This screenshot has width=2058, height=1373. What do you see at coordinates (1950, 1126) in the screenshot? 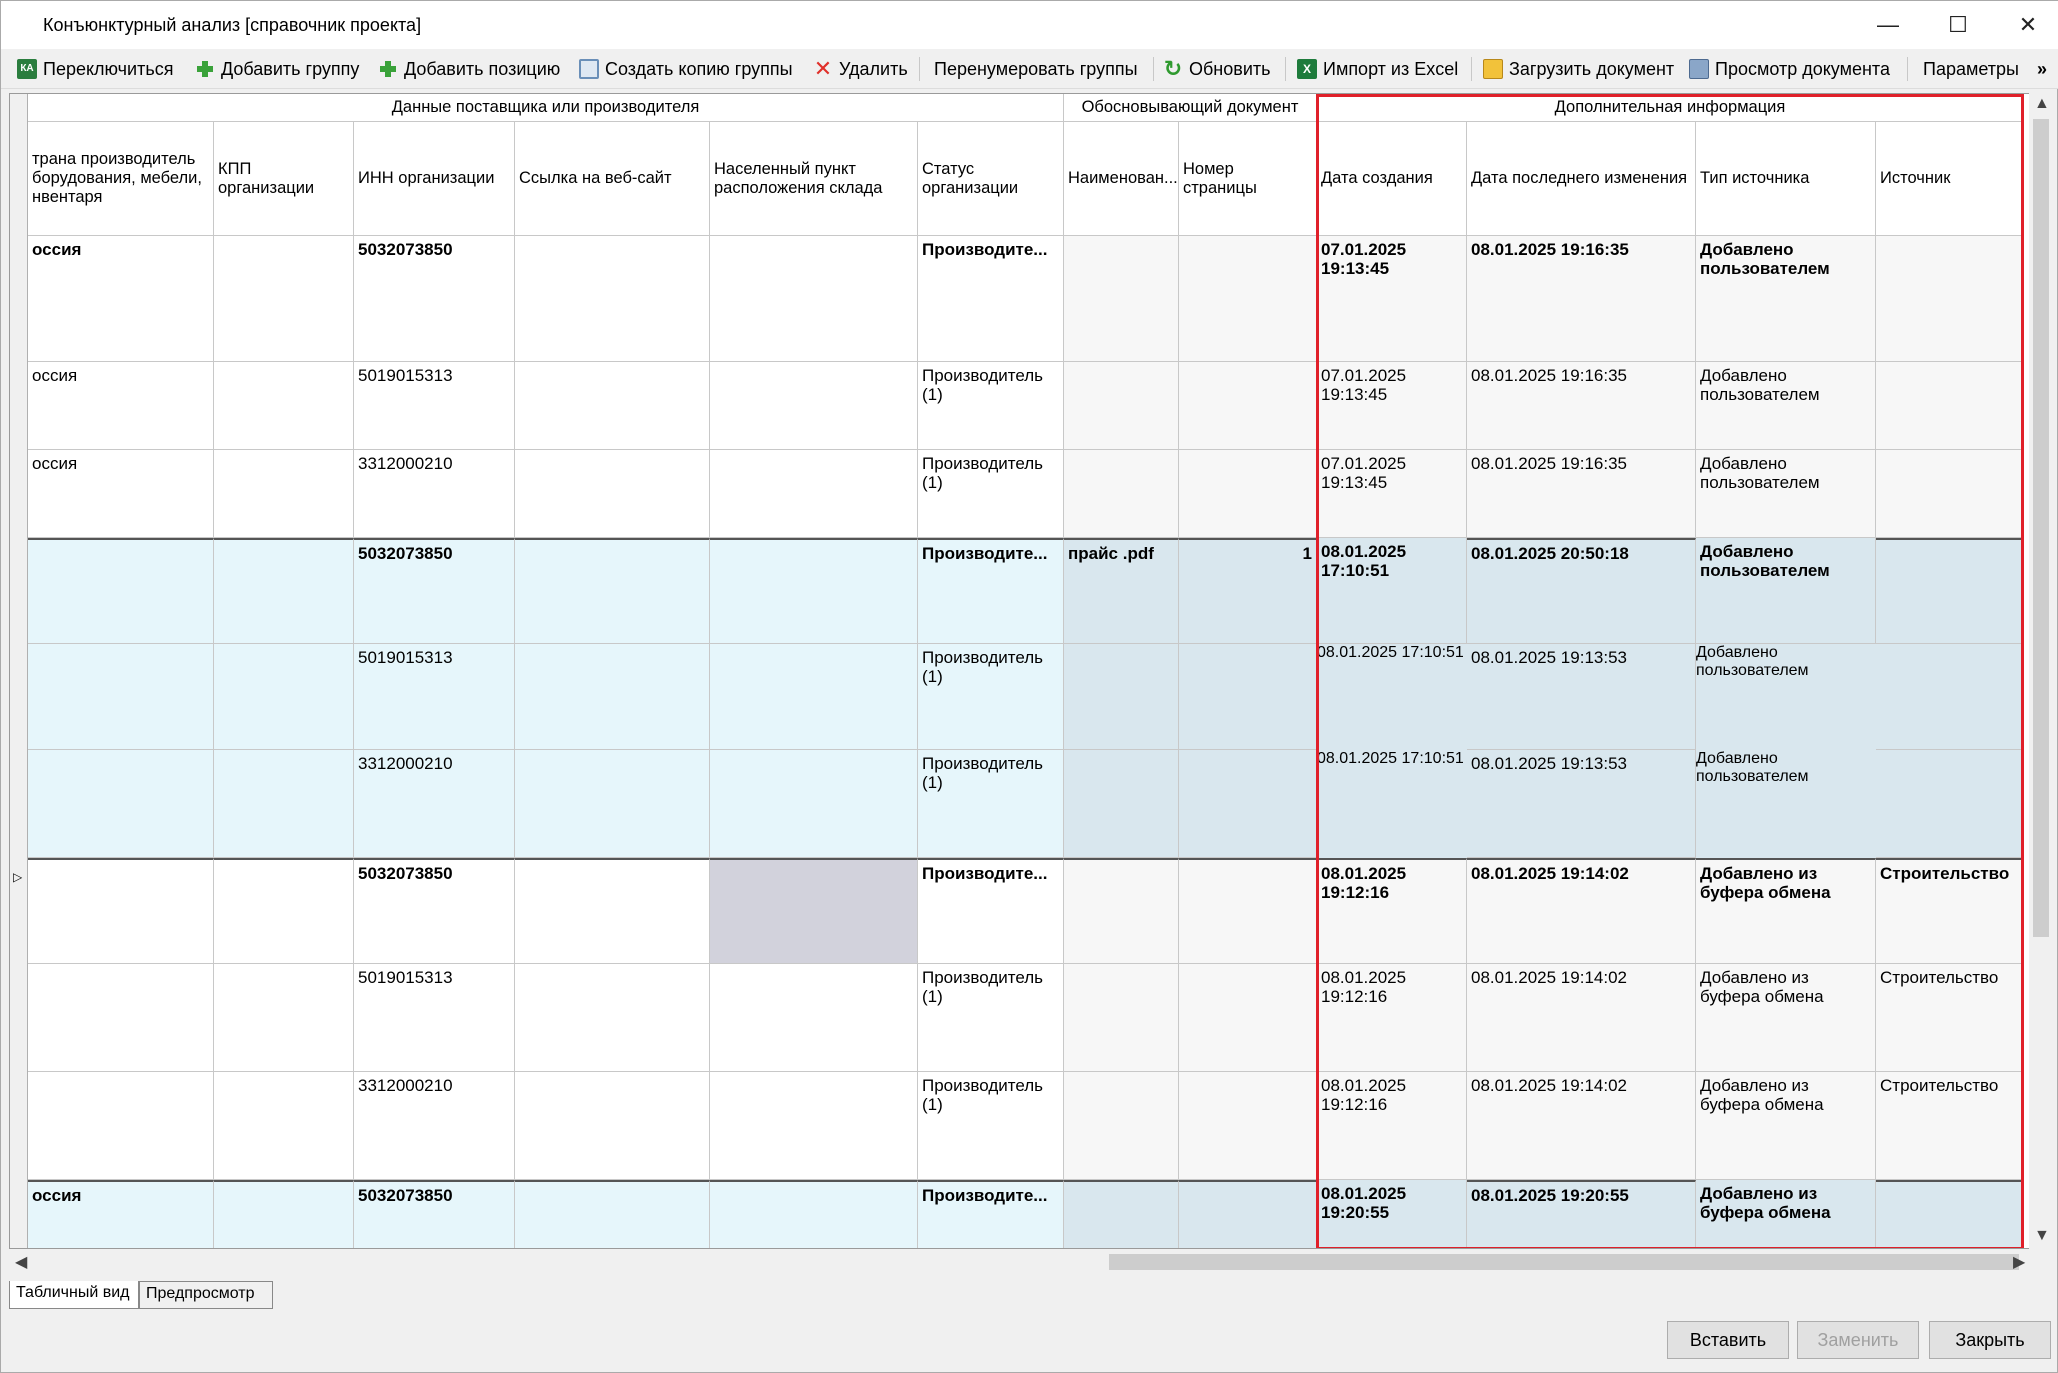
I see `table-cell-source: Строительство` at bounding box center [1950, 1126].